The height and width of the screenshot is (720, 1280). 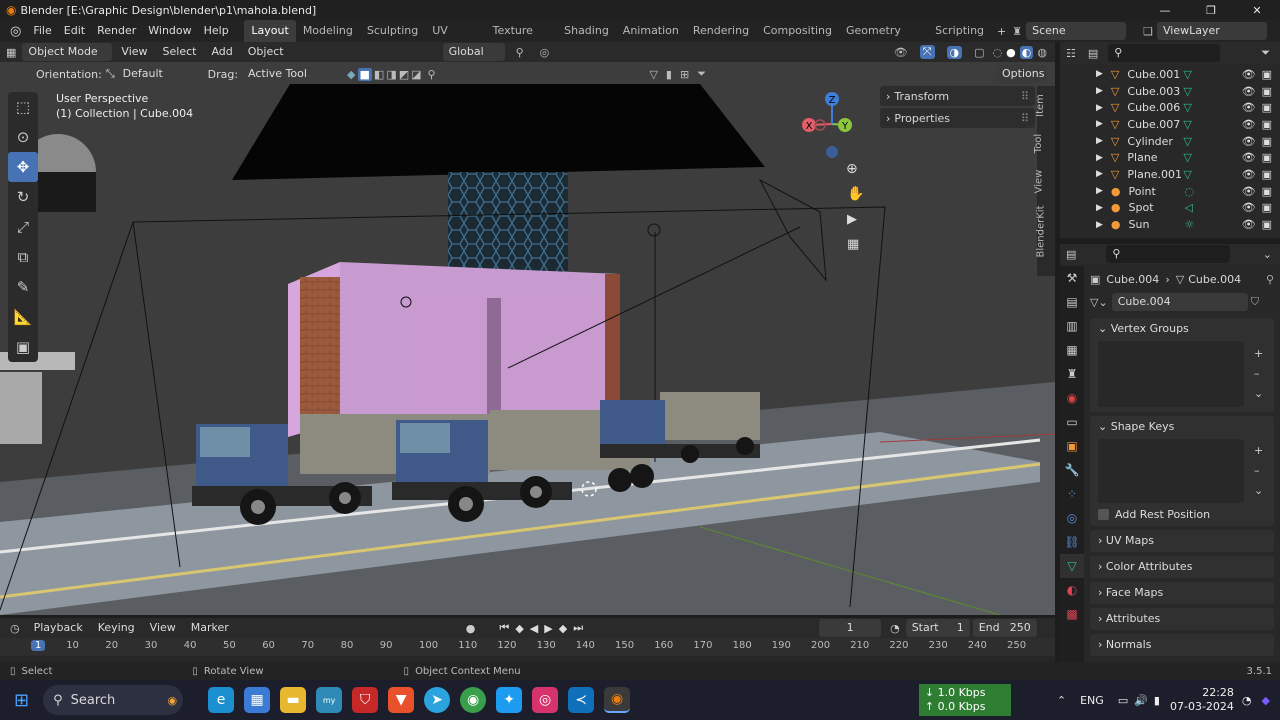 What do you see at coordinates (1025, 96) in the screenshot?
I see `drag-handle-icon: ⠿` at bounding box center [1025, 96].